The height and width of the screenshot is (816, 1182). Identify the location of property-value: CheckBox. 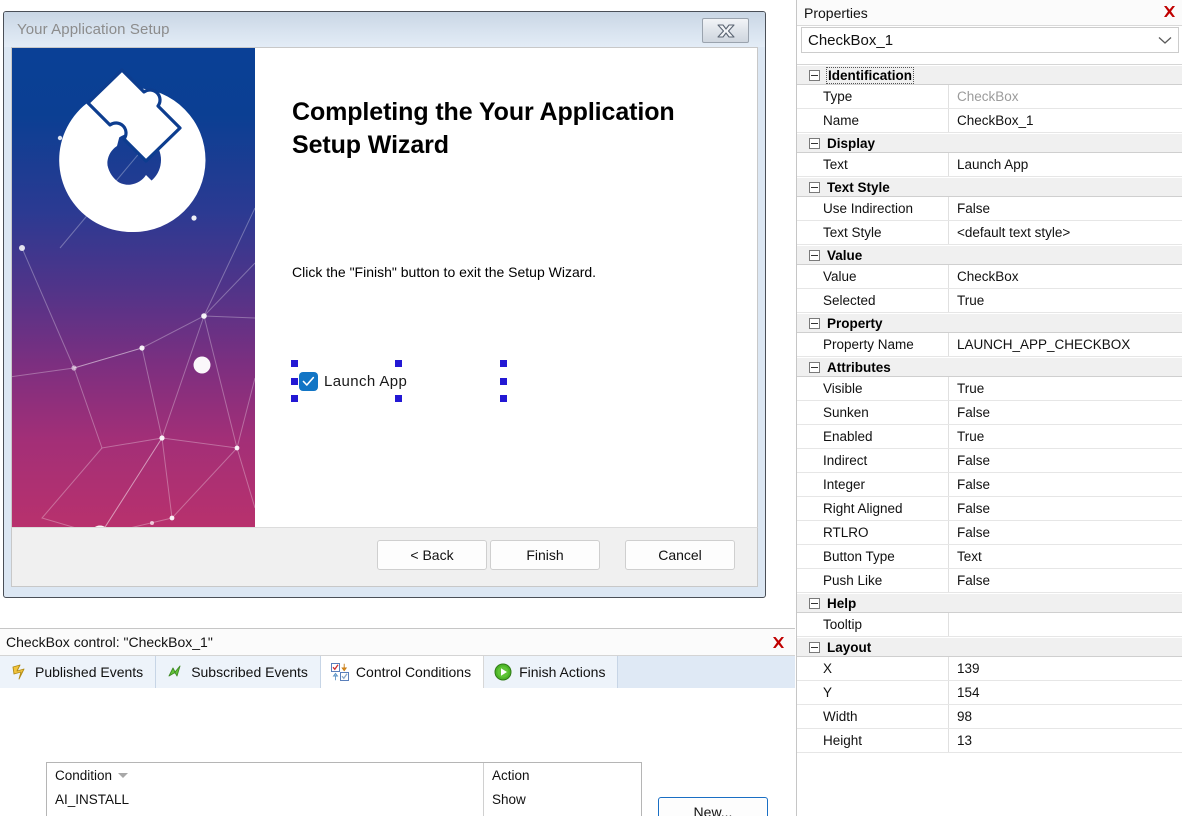
(1065, 276).